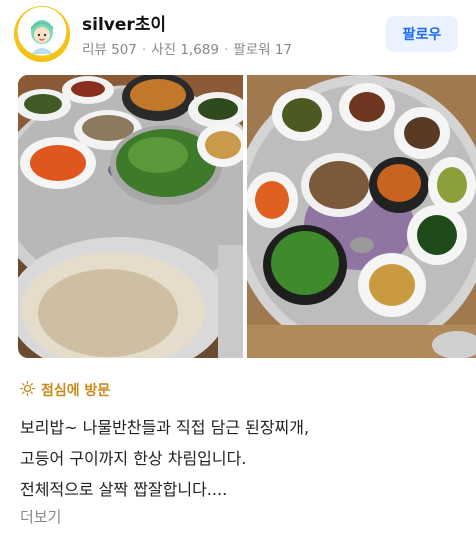  Describe the element at coordinates (133, 458) in the screenshot. I see `review-line: 고등어 구이까지 한상 차림입니다.` at that location.